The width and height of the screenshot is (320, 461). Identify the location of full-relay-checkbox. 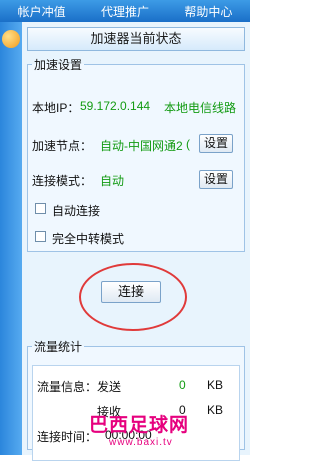
(40, 236).